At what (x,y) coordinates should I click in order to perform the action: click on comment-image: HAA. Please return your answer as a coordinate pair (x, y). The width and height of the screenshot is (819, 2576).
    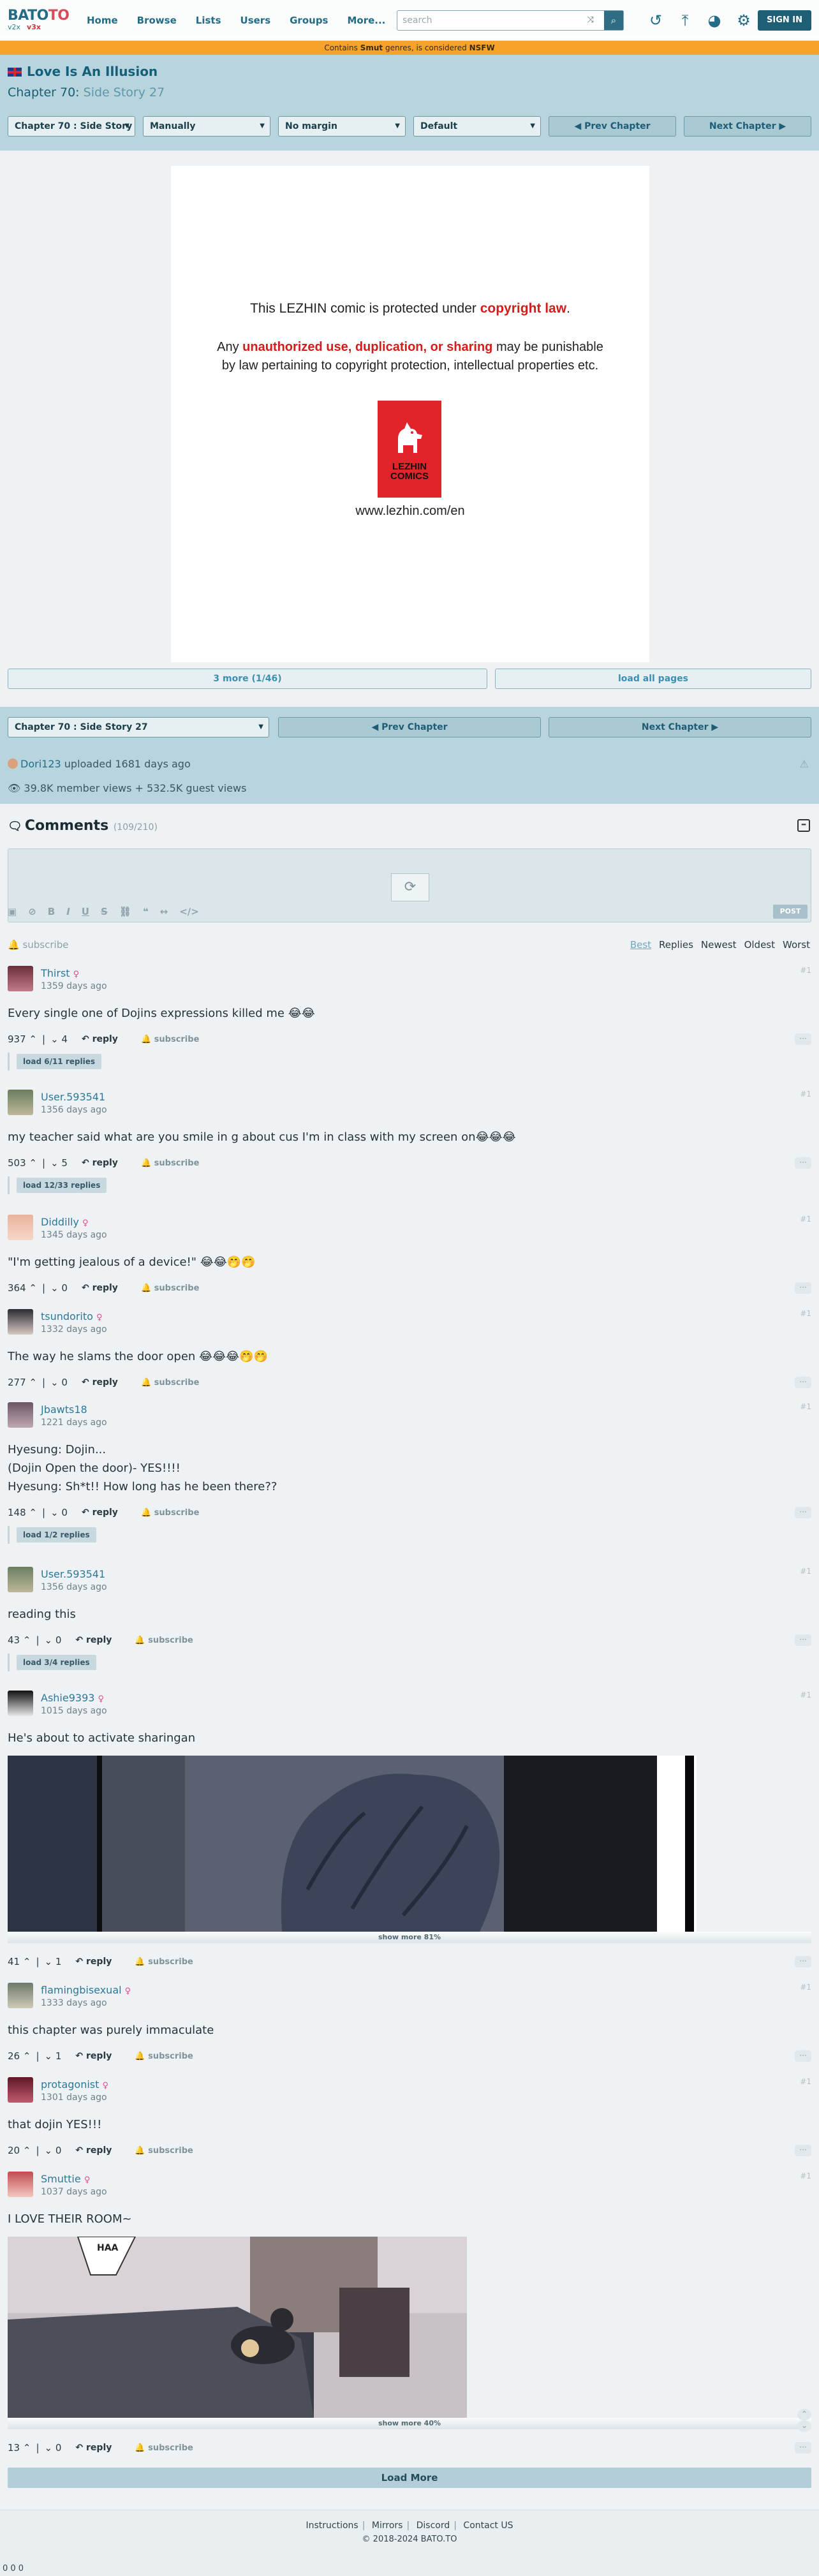
    Looking at the image, I should click on (237, 2327).